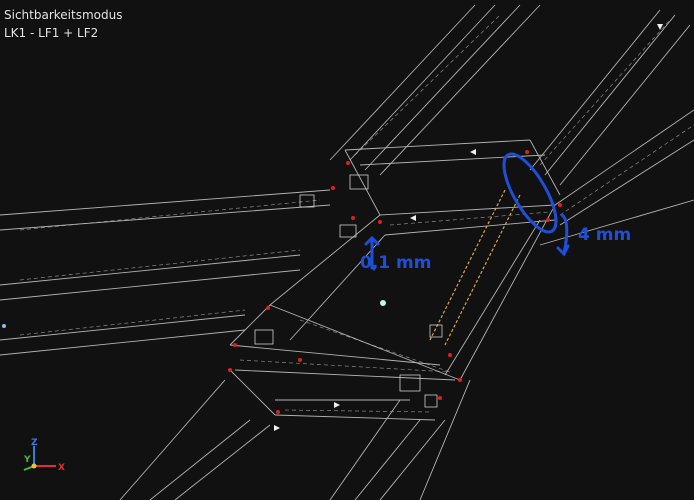  Describe the element at coordinates (61, 468) in the screenshot. I see `axis-x-label: X` at that location.